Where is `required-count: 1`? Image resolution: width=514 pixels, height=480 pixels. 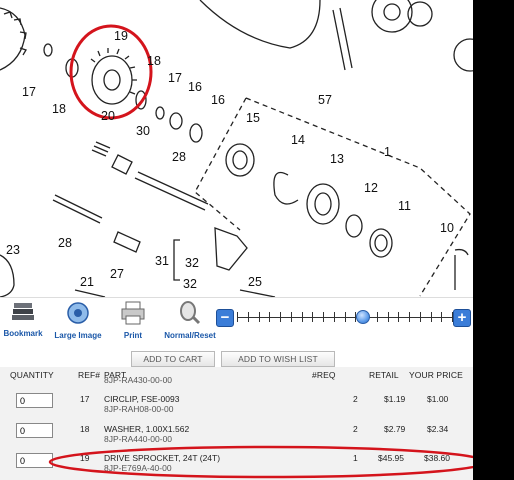 required-count: 1 is located at coordinates (355, 458).